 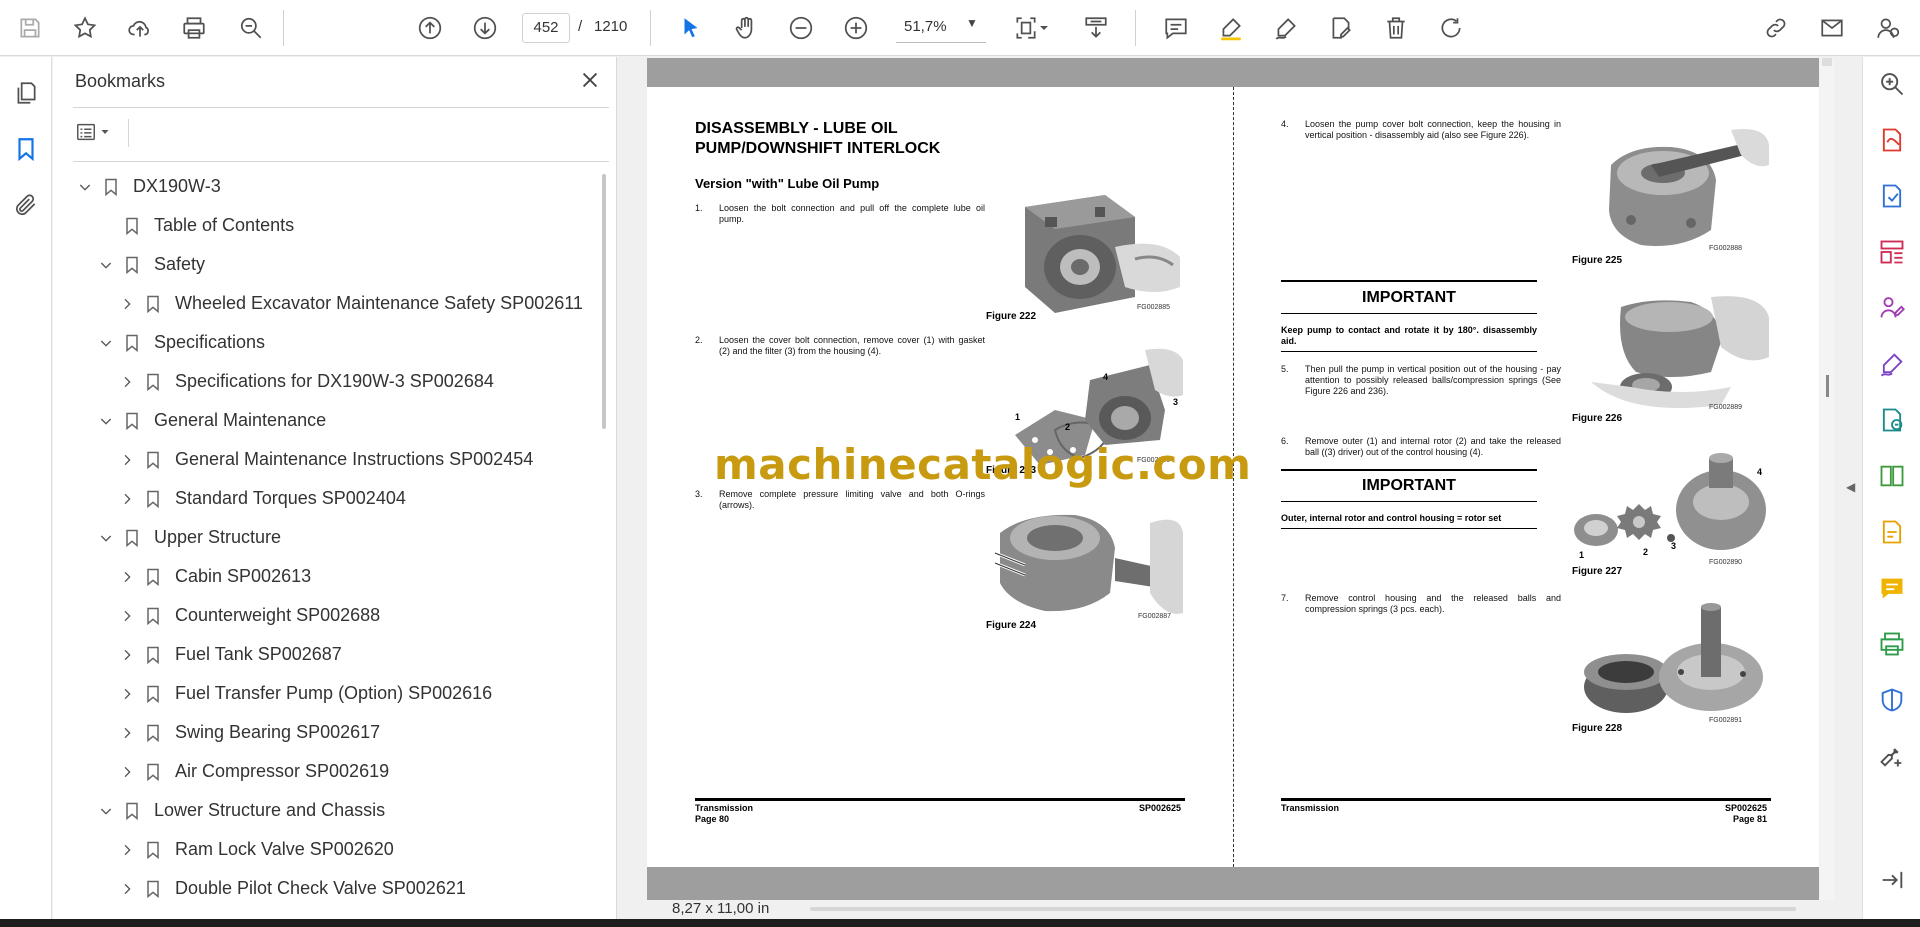 I want to click on fill-sign-icon, so click(x=1892, y=364).